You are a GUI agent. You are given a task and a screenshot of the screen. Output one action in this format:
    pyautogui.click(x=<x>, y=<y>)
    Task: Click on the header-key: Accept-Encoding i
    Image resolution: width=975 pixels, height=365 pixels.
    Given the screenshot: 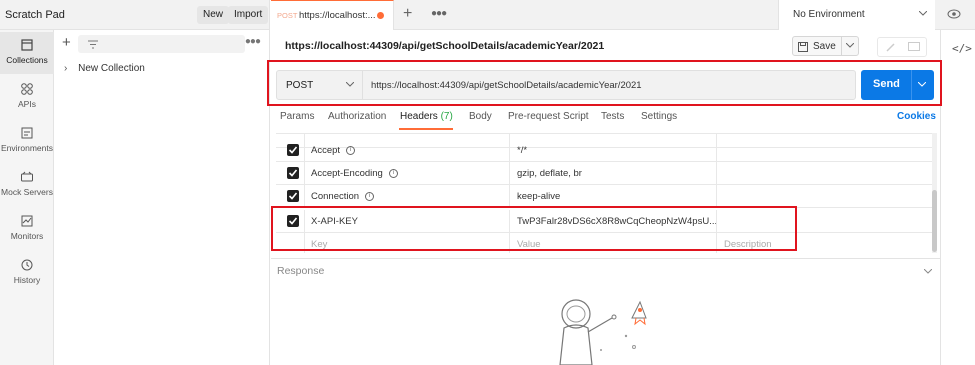 What is the action you would take?
    pyautogui.click(x=354, y=173)
    